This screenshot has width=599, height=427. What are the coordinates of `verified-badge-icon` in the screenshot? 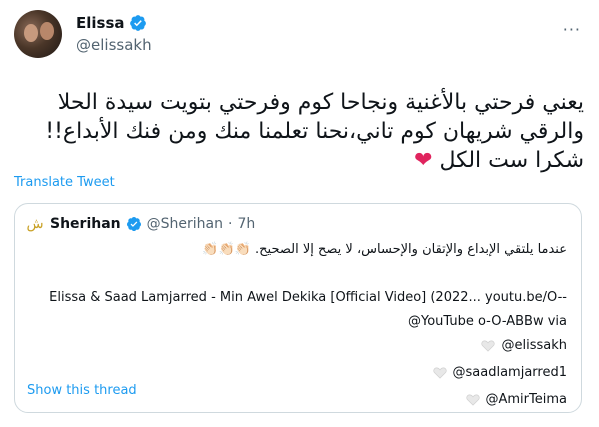 It's located at (137, 23).